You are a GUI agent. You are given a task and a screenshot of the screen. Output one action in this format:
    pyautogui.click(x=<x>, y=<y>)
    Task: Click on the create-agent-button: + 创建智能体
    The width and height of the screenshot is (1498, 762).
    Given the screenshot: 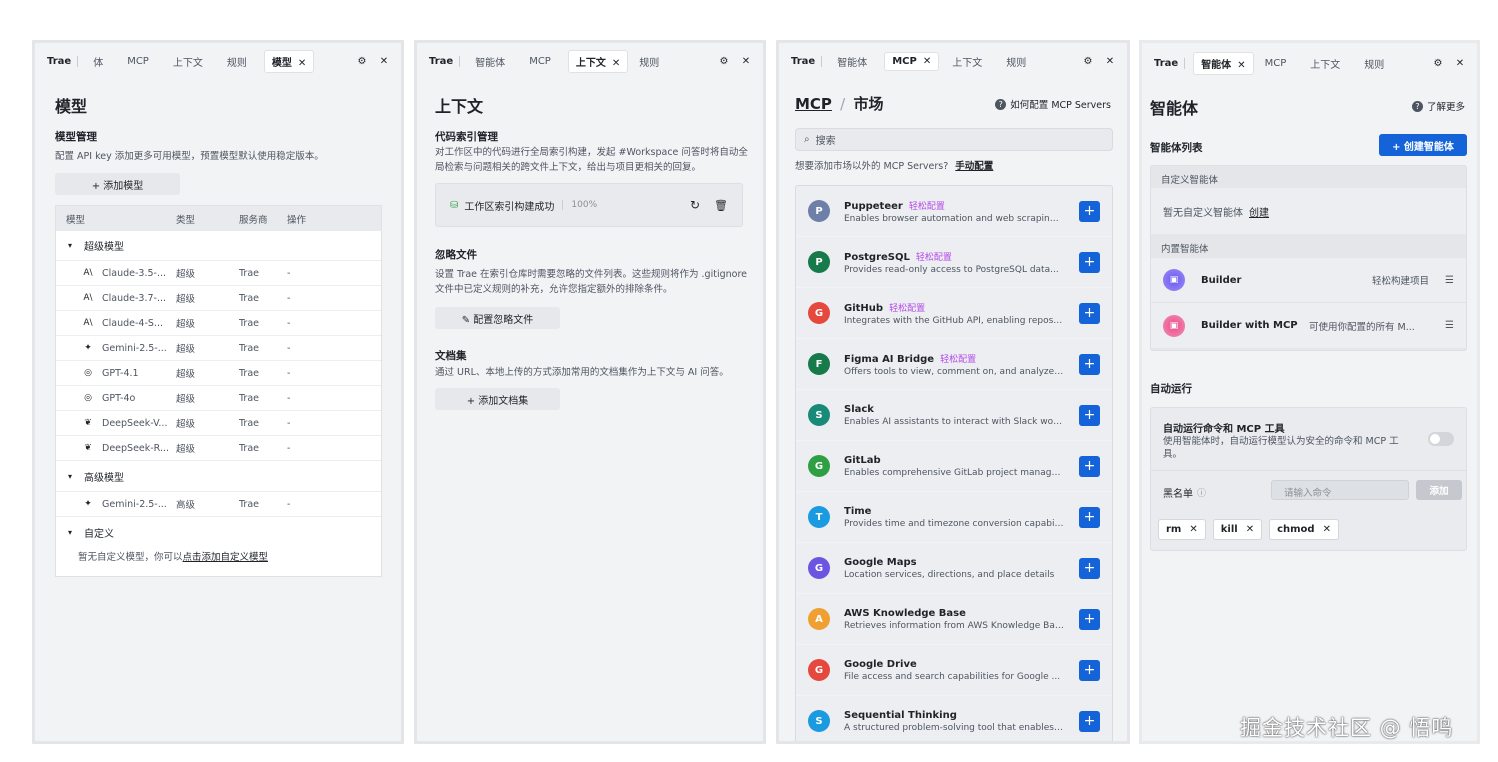 What is the action you would take?
    pyautogui.click(x=1423, y=145)
    